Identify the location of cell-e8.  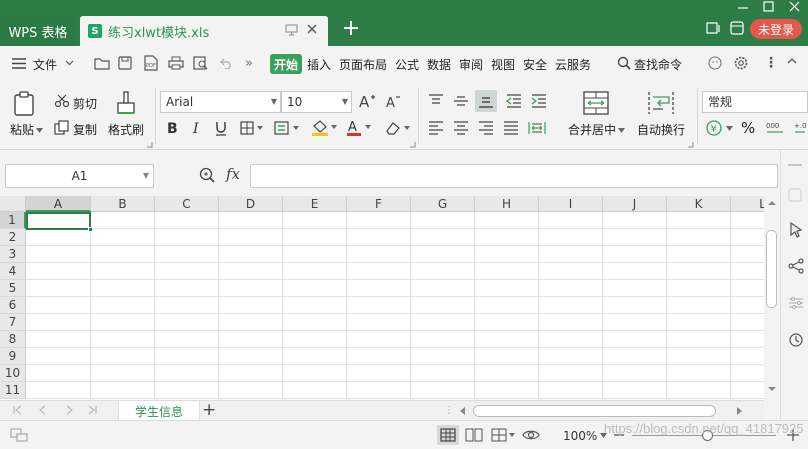
(315, 339).